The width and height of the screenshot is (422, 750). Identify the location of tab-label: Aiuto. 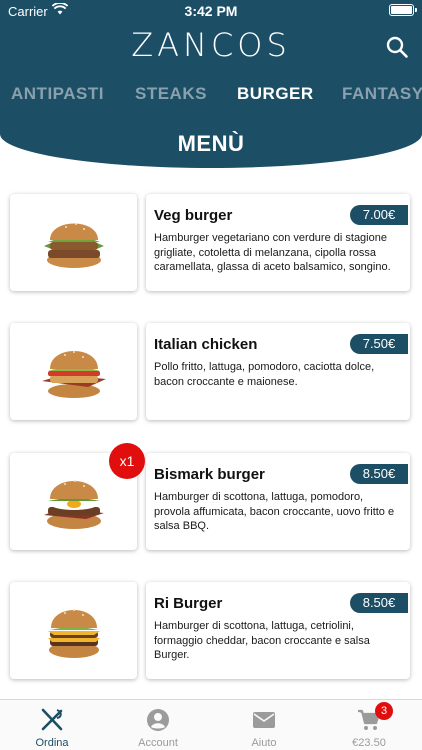
(264, 743).